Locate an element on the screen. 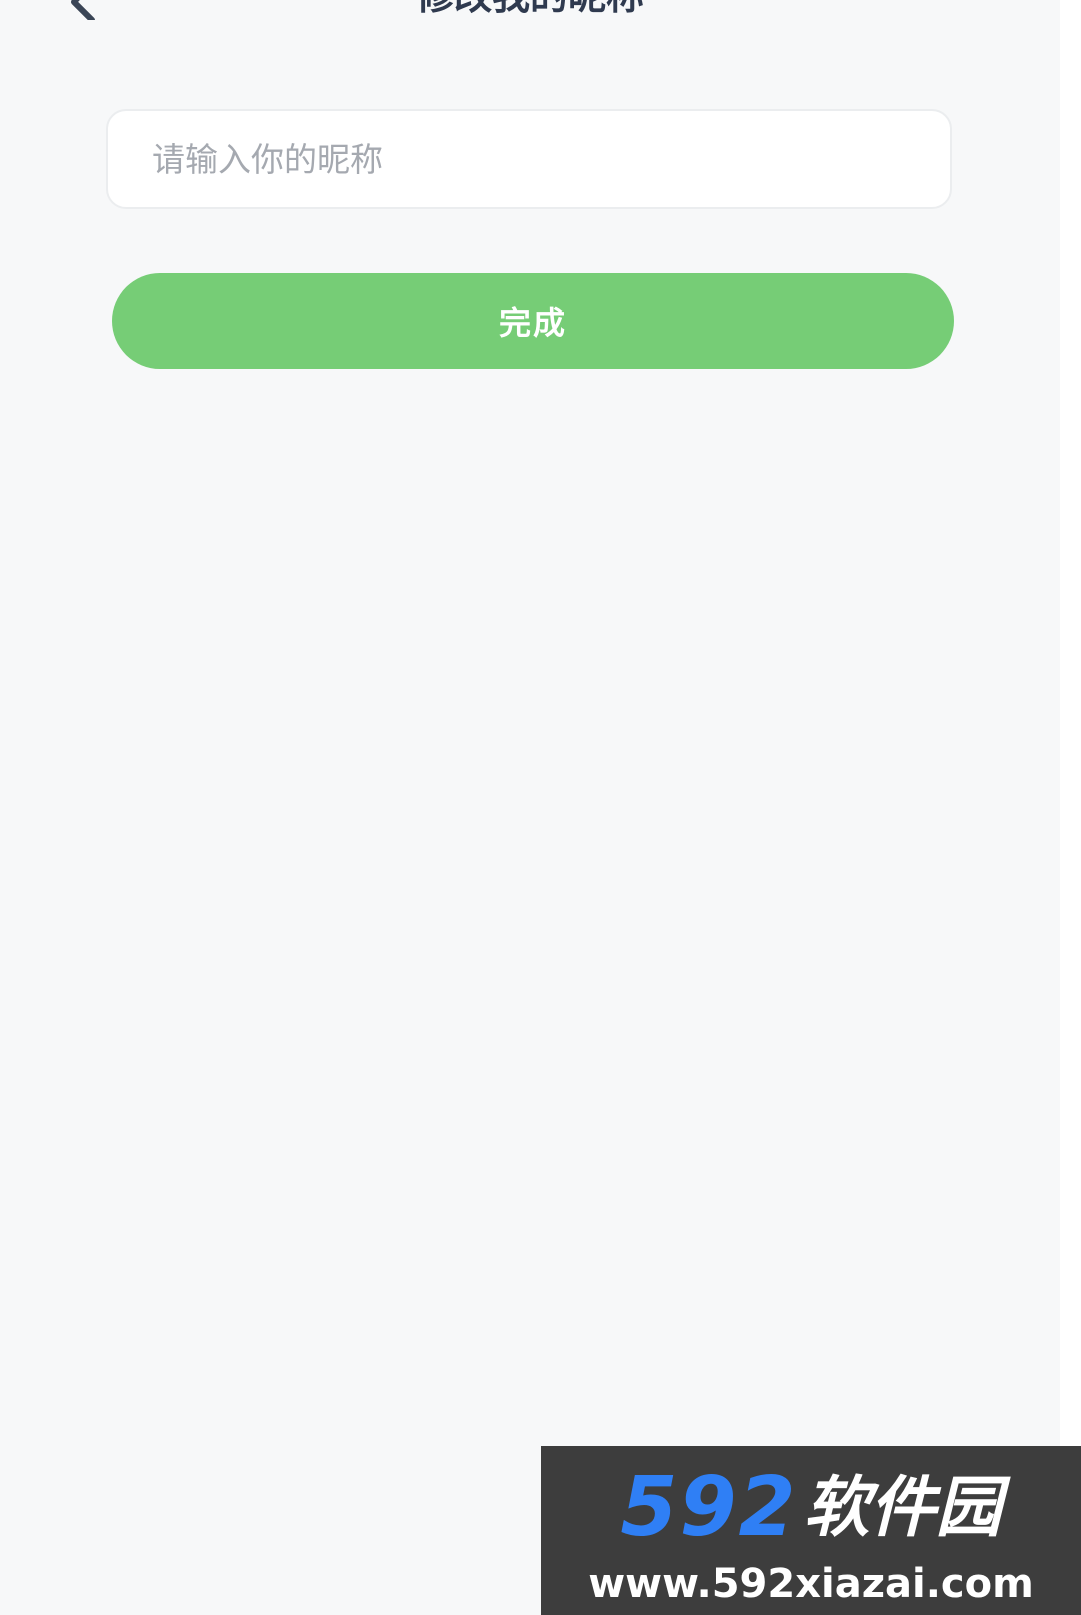 This screenshot has height=1615, width=1081. done-button: 完成 is located at coordinates (533, 321).